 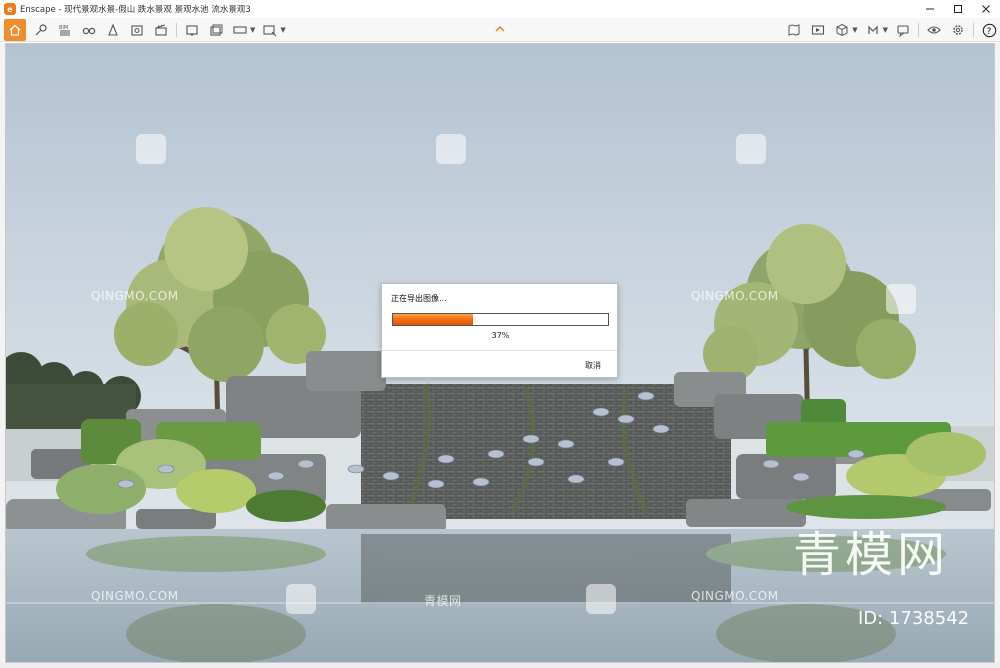 What do you see at coordinates (499, 350) in the screenshot?
I see `dialog-divider` at bounding box center [499, 350].